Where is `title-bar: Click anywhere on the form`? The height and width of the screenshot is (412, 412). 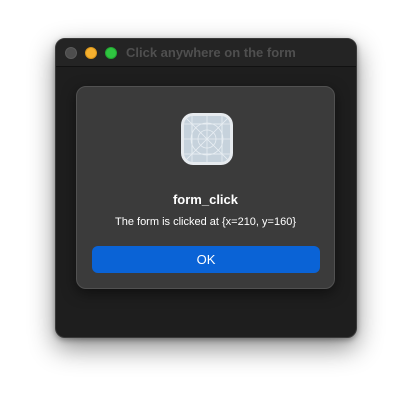
title-bar: Click anywhere on the form is located at coordinates (206, 53).